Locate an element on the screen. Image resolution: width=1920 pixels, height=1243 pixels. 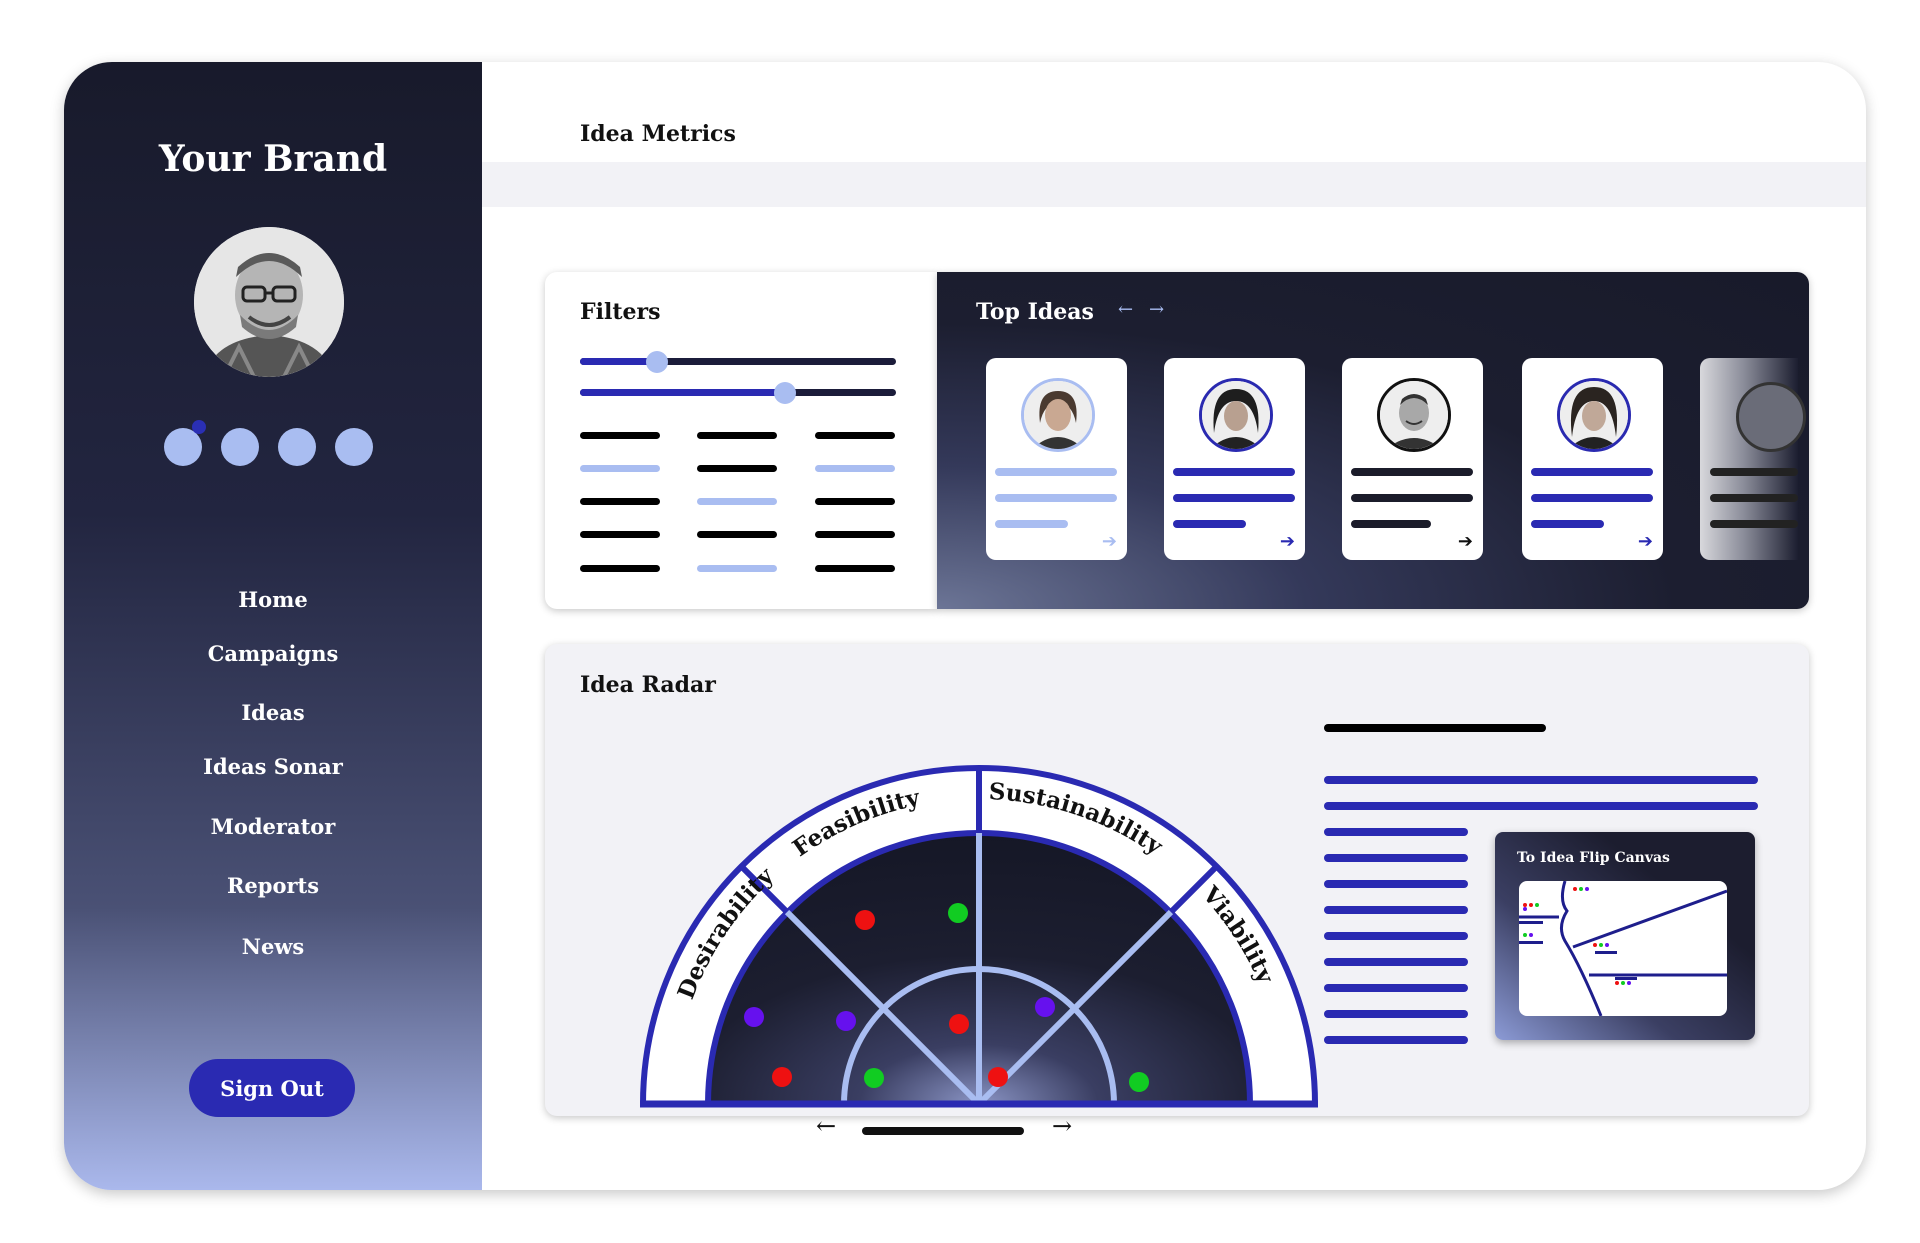
nav-ideas: Ideas is located at coordinates (273, 712).